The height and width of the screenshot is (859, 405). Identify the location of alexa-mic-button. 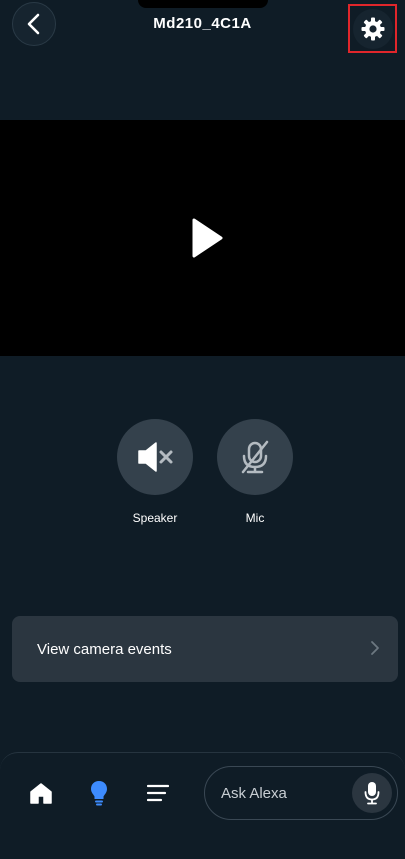
(372, 793).